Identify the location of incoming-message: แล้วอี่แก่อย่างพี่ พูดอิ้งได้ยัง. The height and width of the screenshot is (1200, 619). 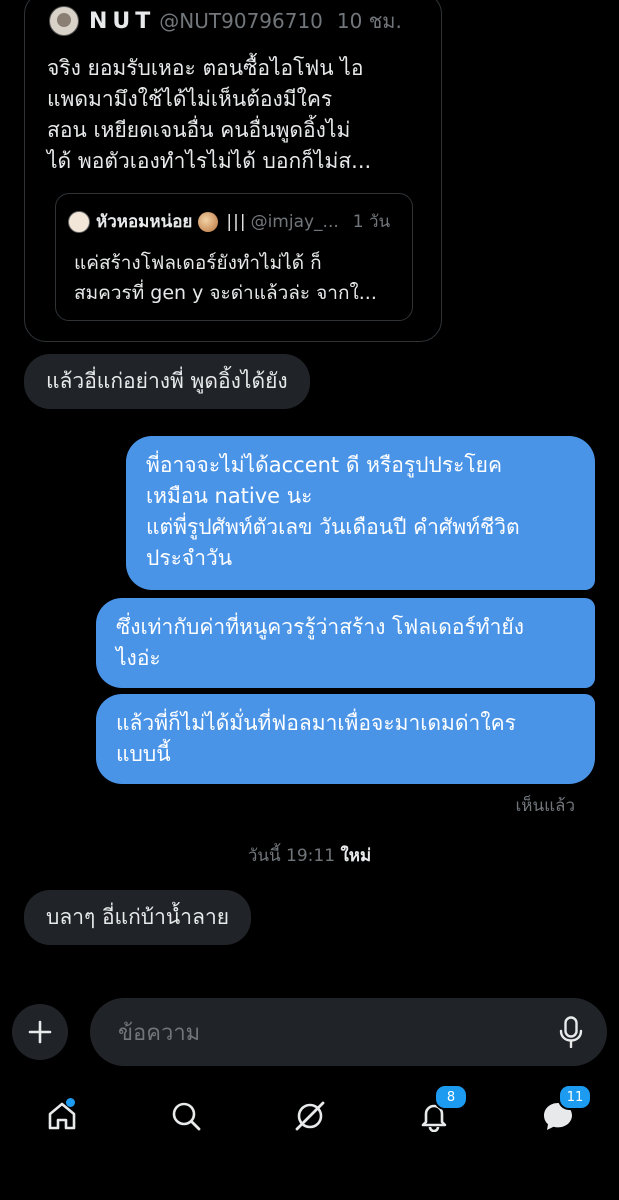
(167, 381).